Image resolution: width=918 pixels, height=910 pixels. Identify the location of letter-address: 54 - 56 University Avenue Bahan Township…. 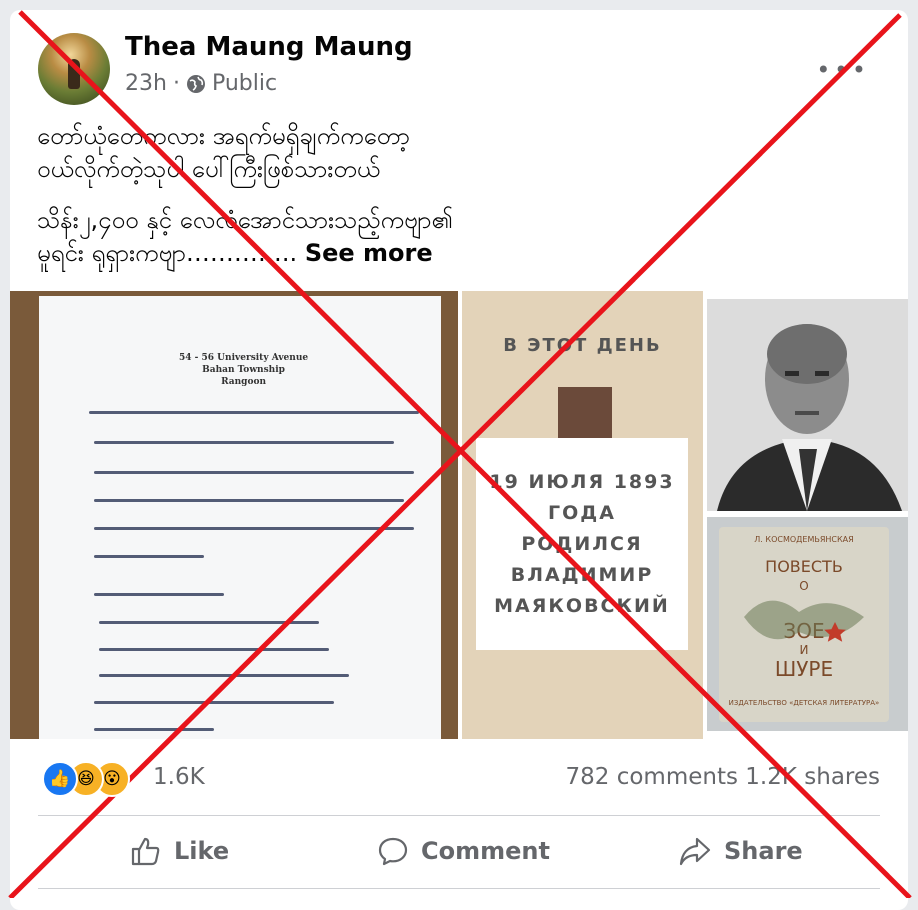
(244, 370).